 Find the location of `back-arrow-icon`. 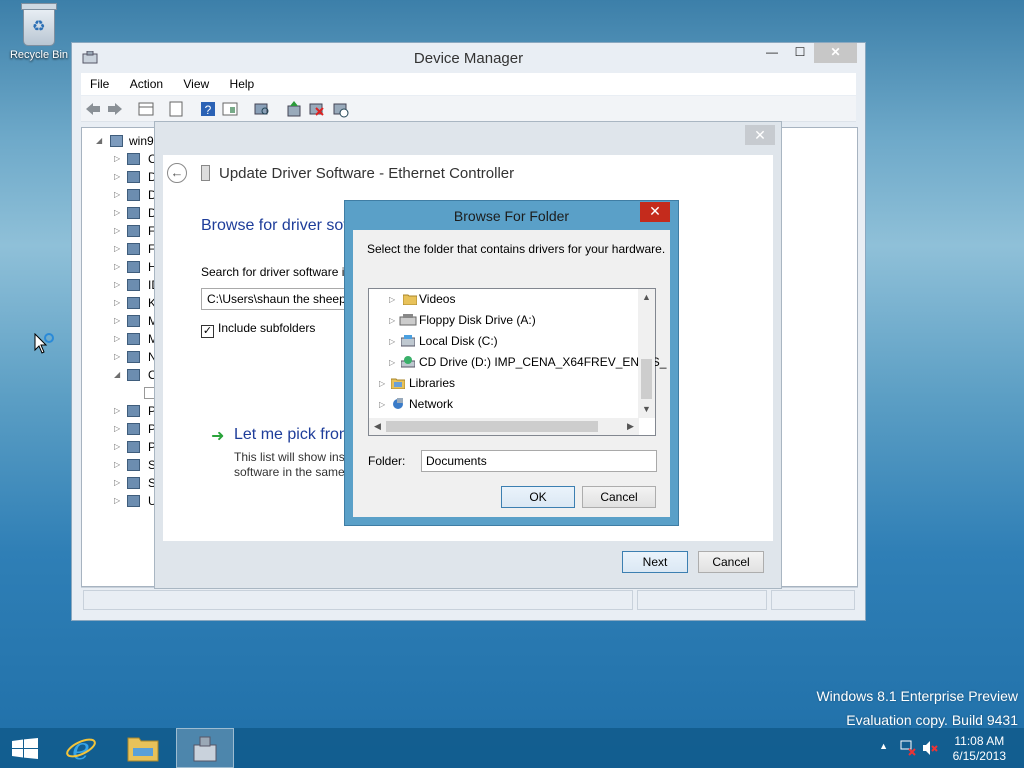

back-arrow-icon is located at coordinates (93, 109).